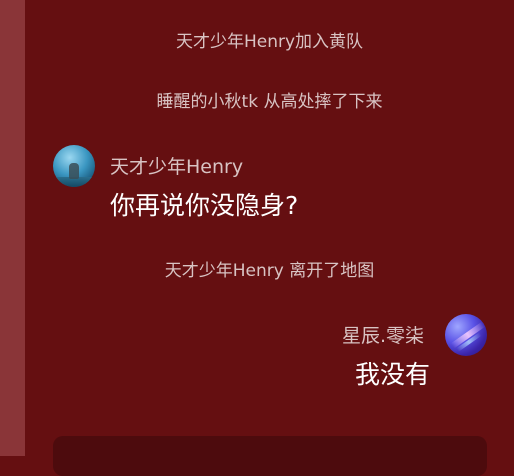  Describe the element at coordinates (269, 102) in the screenshot. I see `system-message-fall: 睡醒的小秋tk 从高处摔了下来` at that location.